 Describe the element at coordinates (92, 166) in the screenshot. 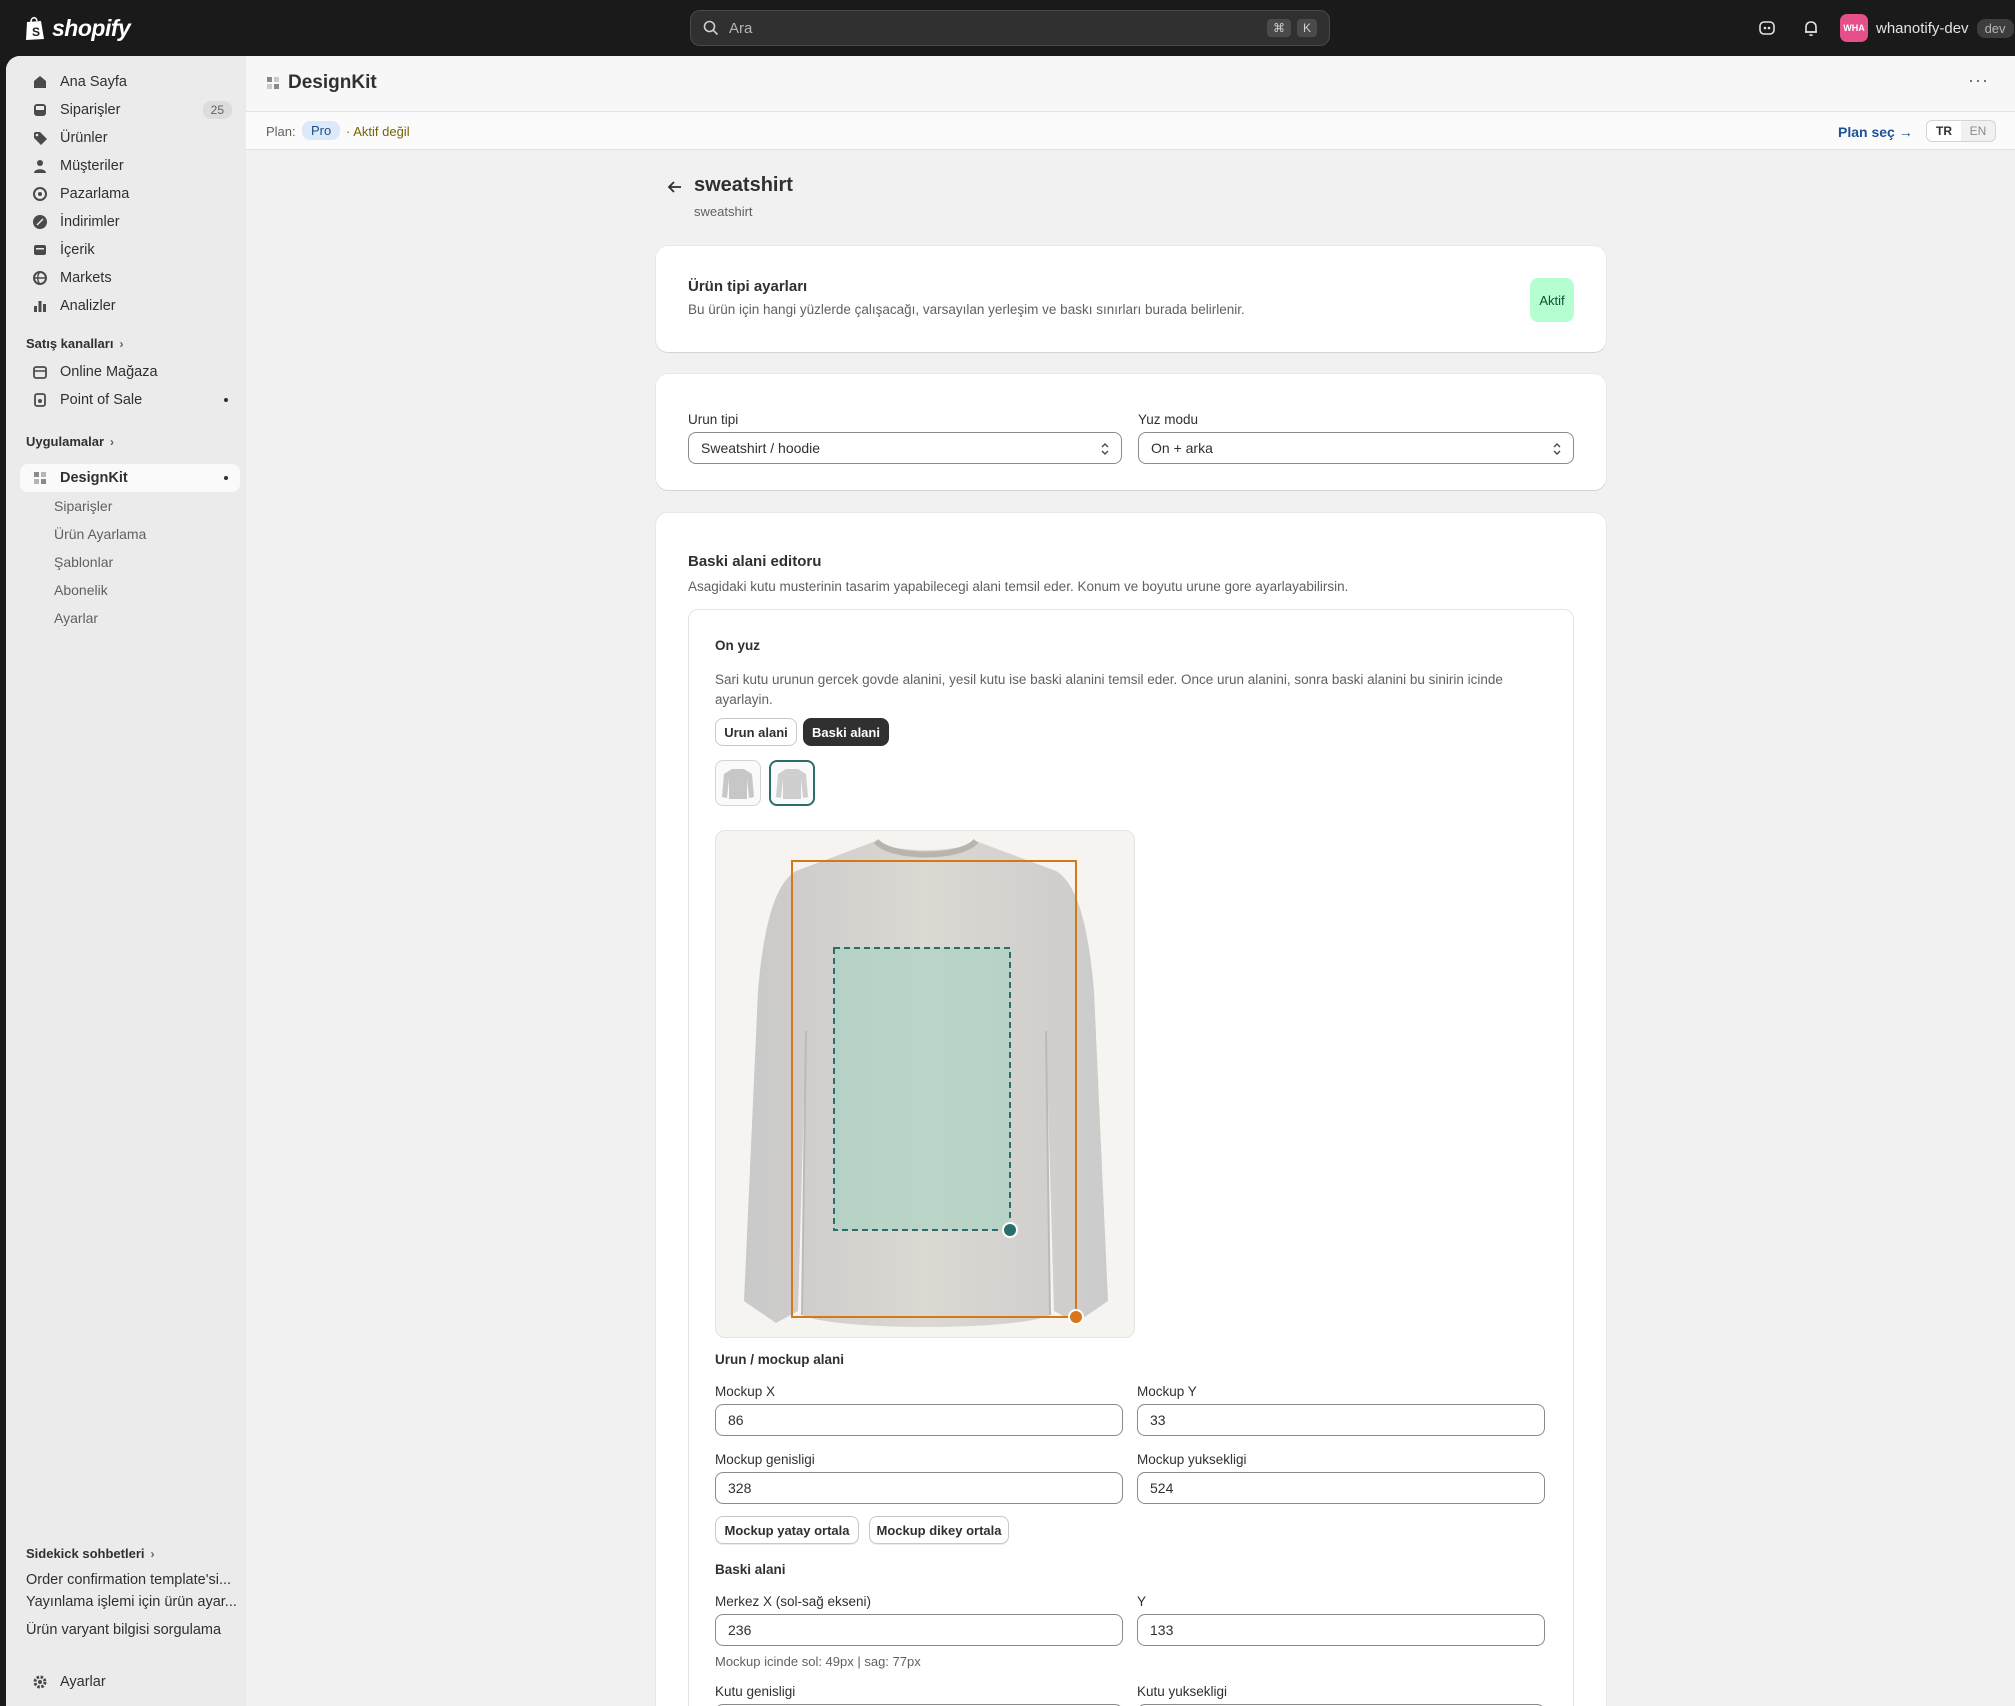

I see `sidebar-item-label: Müşteriler` at that location.